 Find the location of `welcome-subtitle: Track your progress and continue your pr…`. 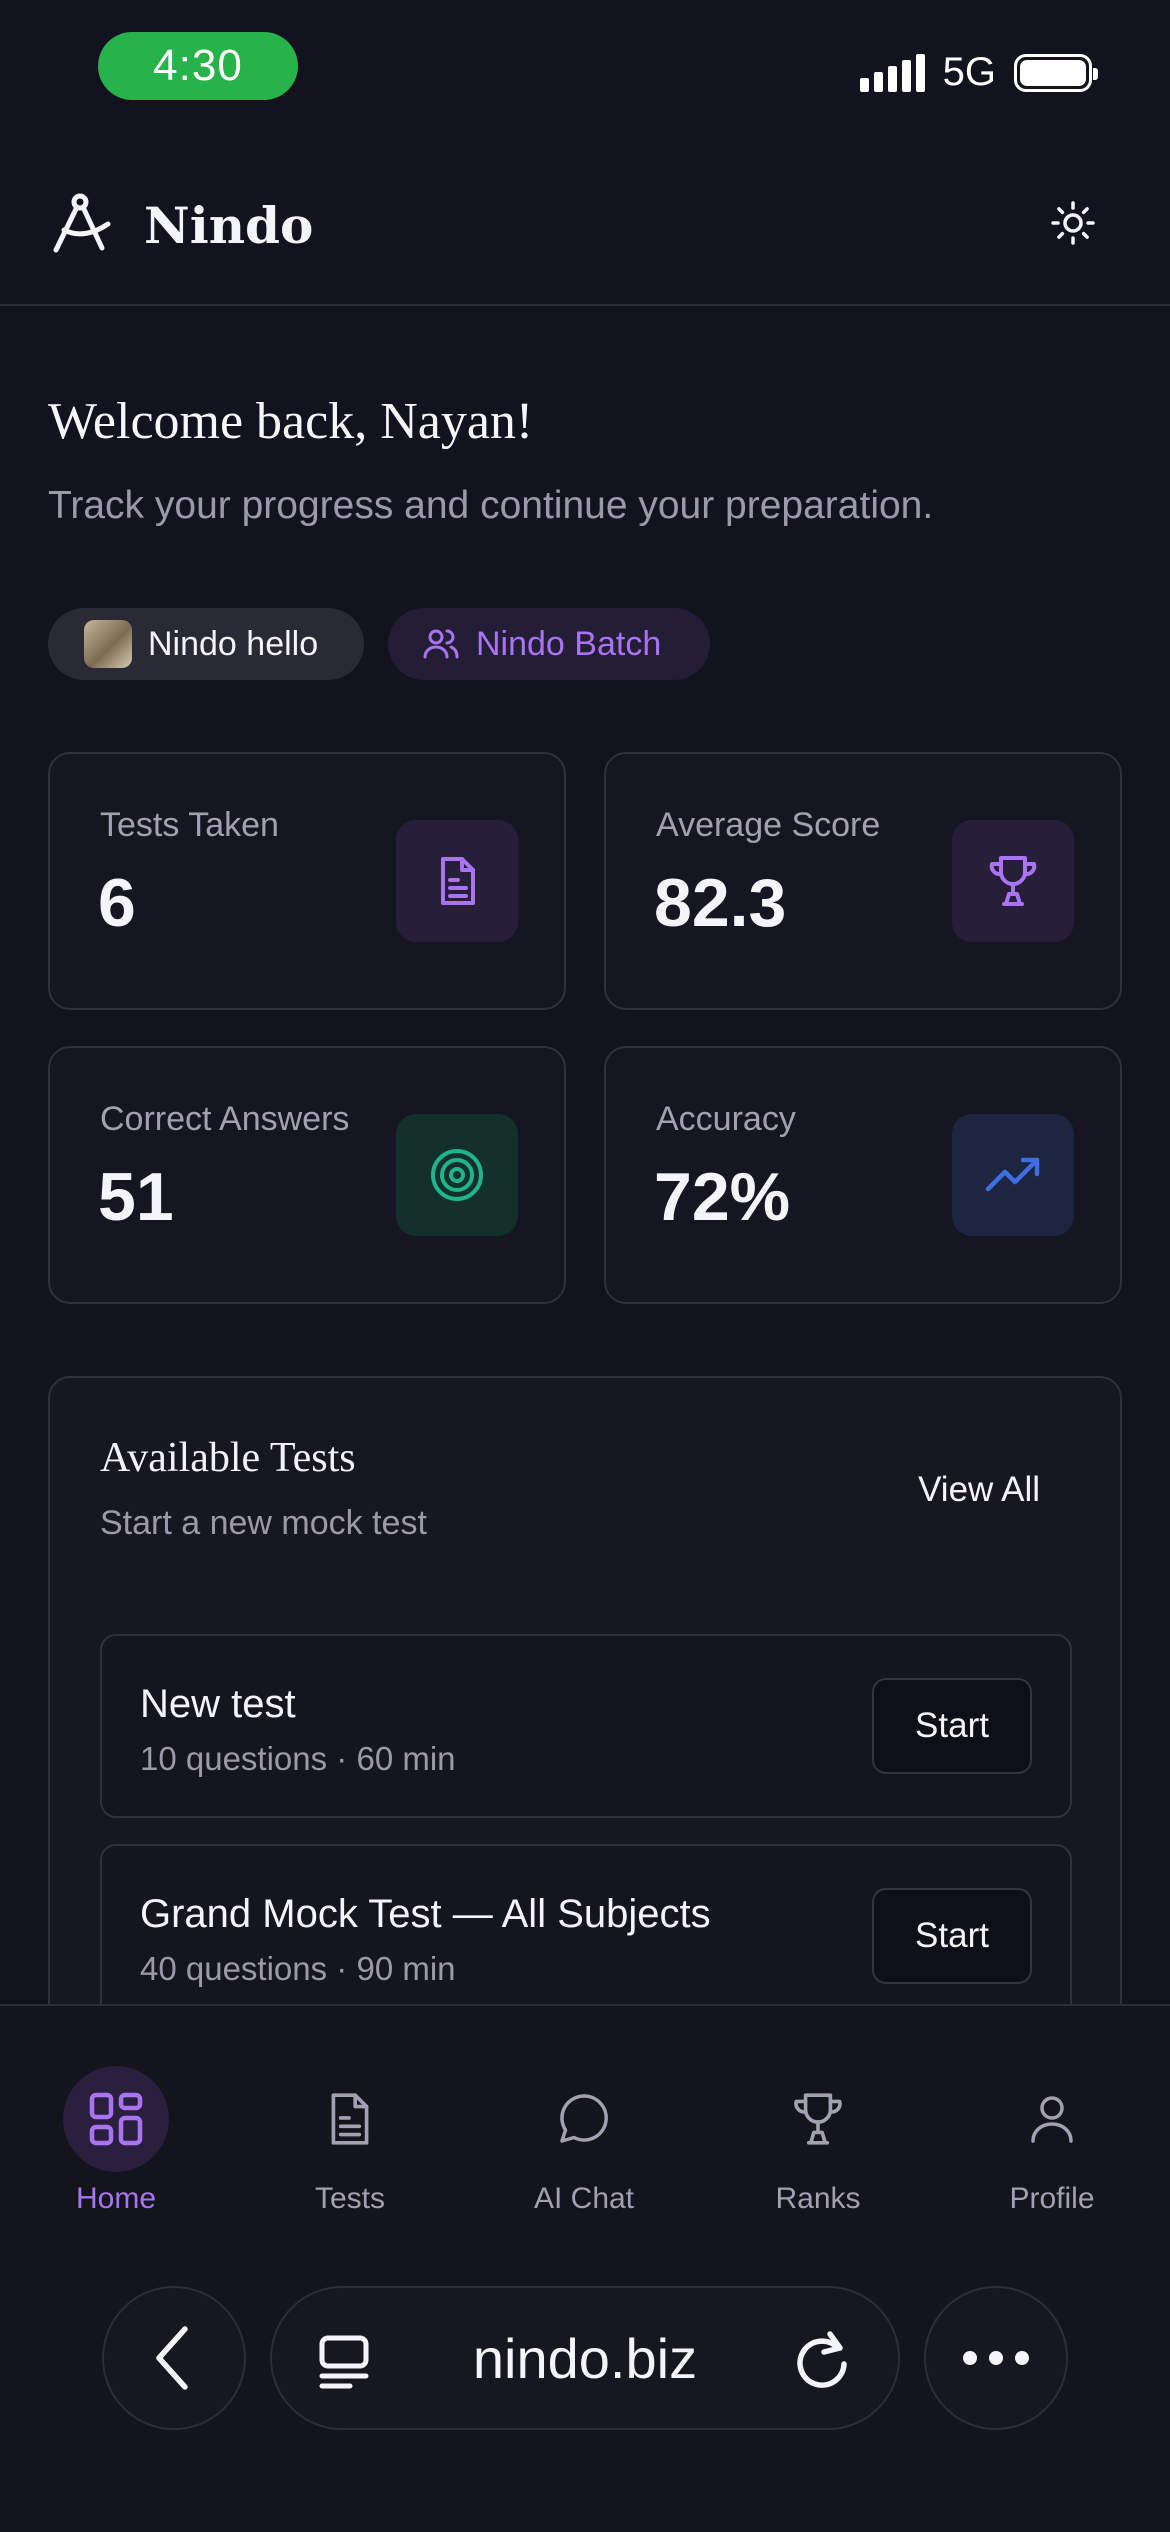

welcome-subtitle: Track your progress and continue your pr… is located at coordinates (491, 505).